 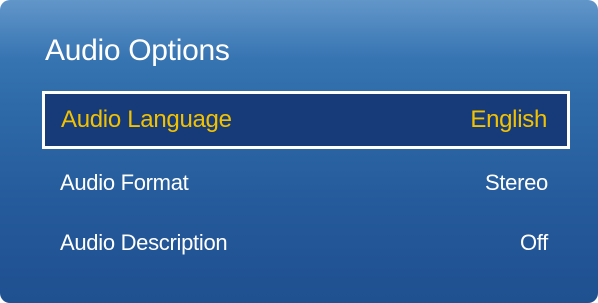 I want to click on menu-item-label: Audio Description, so click(x=144, y=242).